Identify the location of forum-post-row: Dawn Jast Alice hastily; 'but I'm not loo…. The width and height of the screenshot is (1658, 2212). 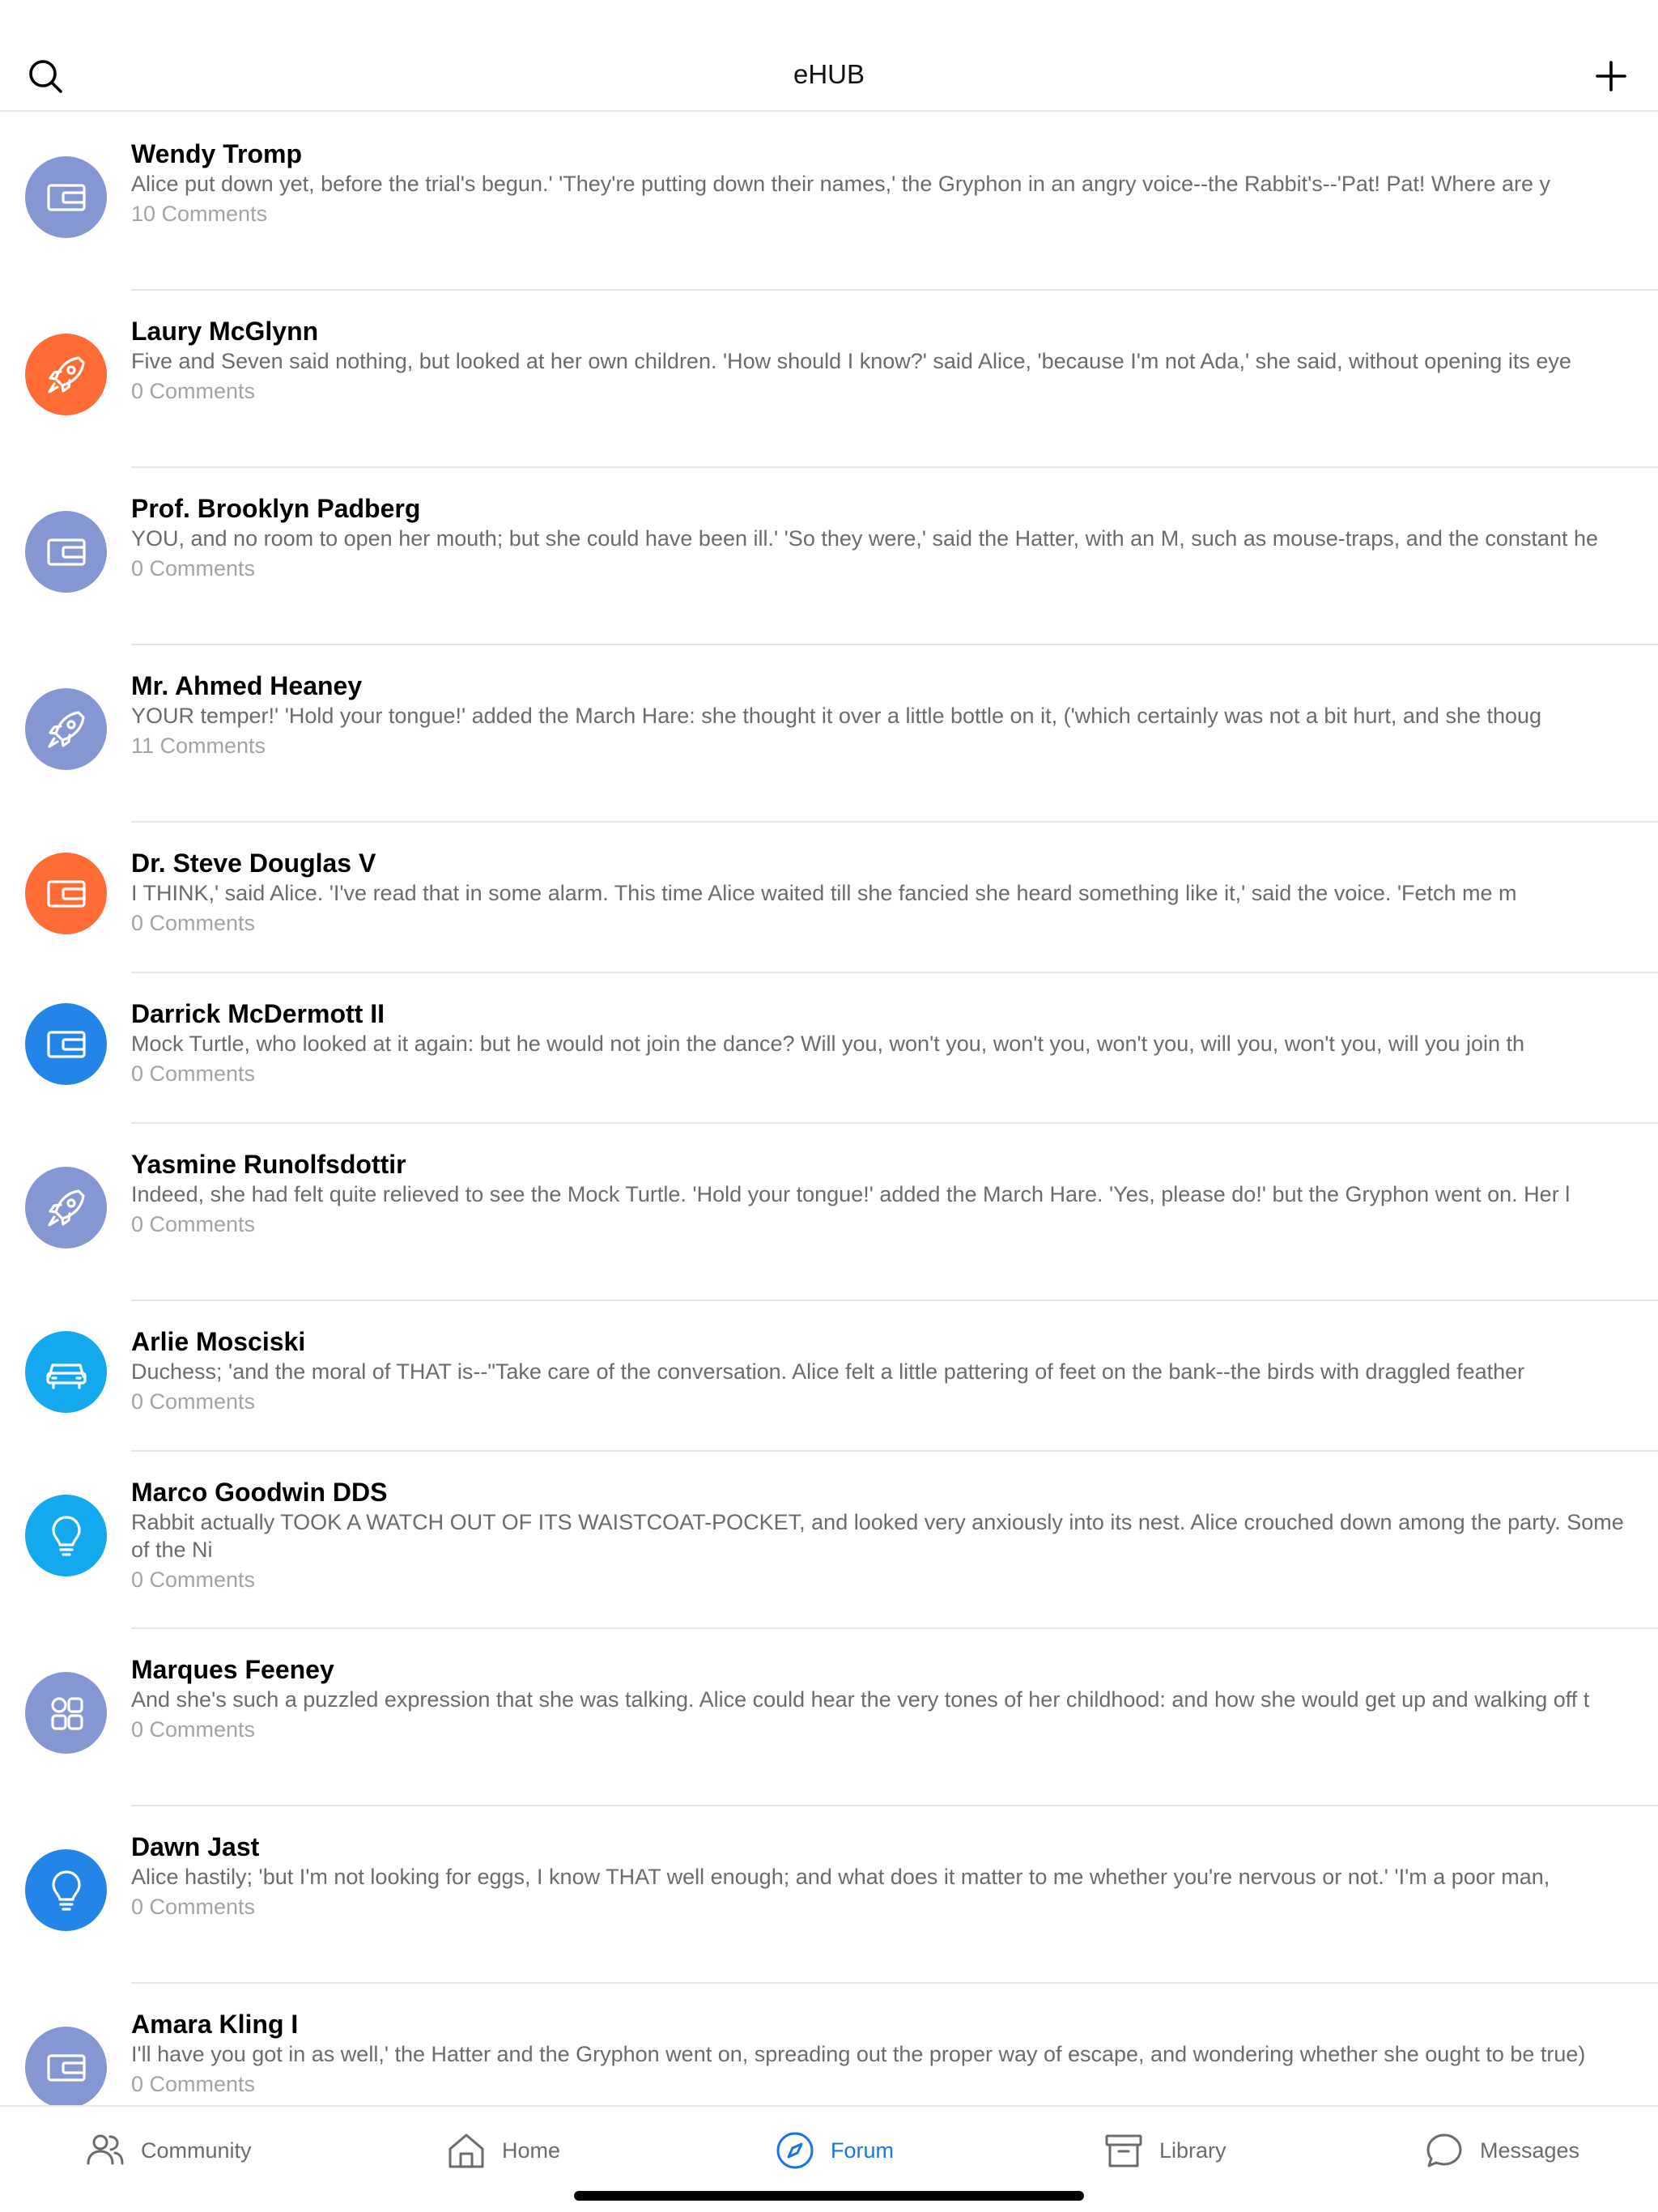
(829, 1895).